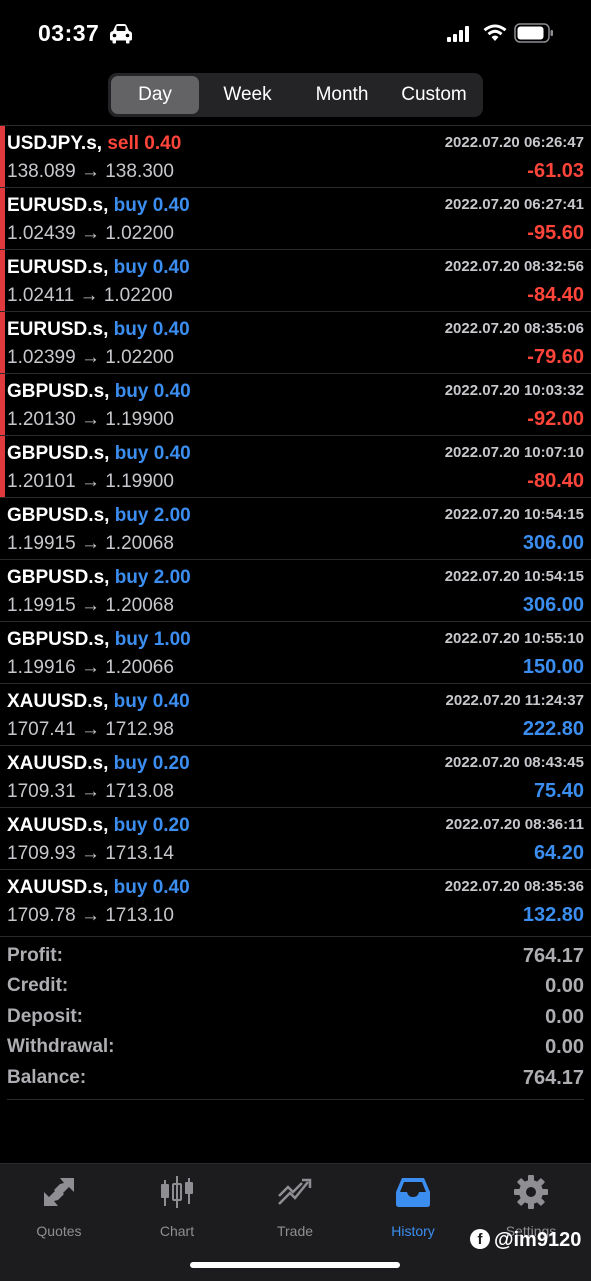  What do you see at coordinates (295, 1074) in the screenshot?
I see `summary-row: Balance: 764.17` at bounding box center [295, 1074].